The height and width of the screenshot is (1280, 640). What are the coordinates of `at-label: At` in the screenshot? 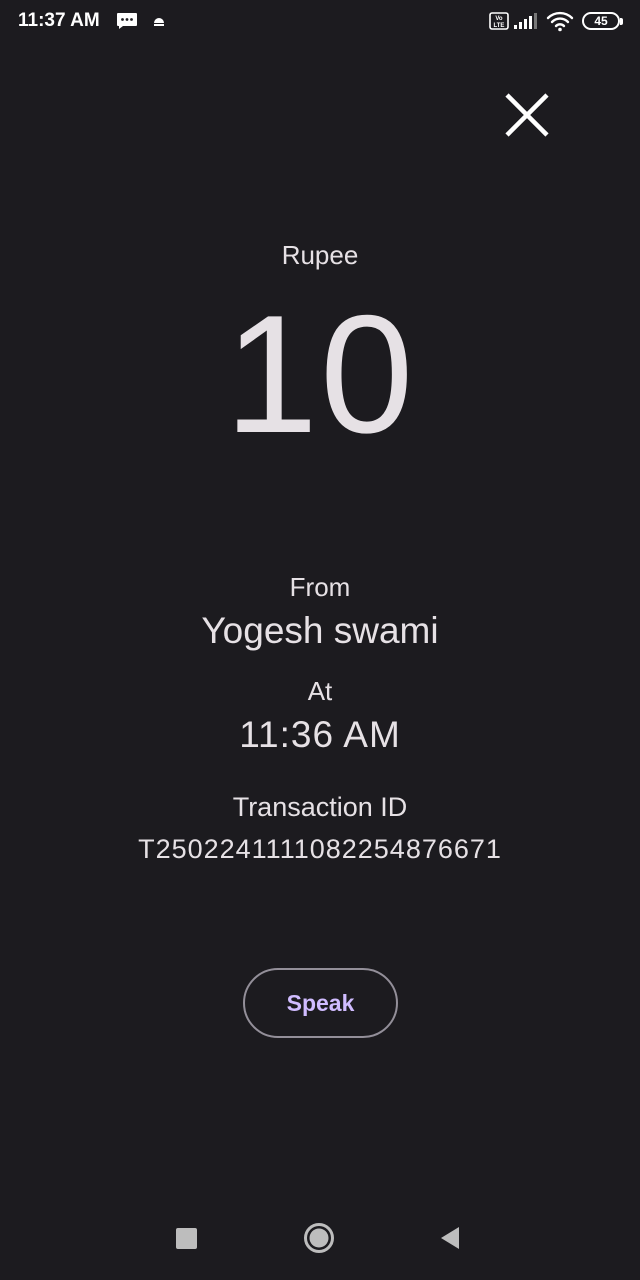 It's located at (320, 691).